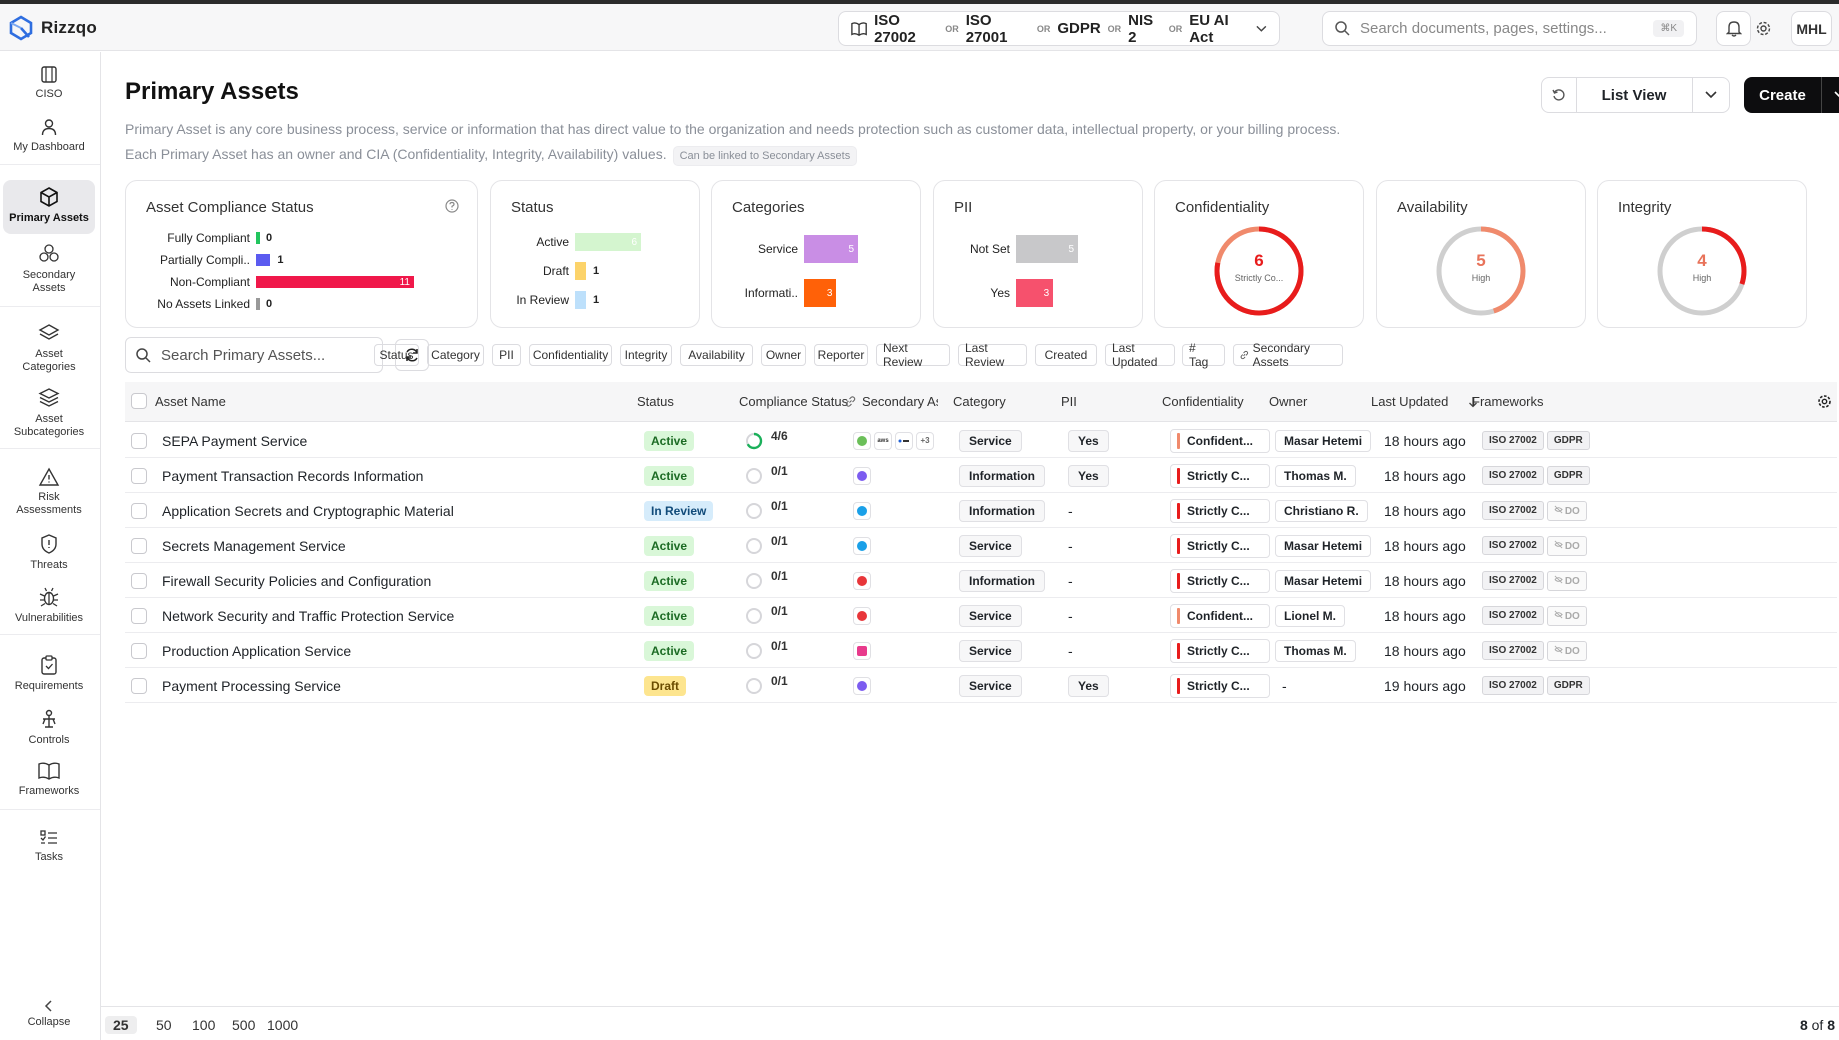 Image resolution: width=1839 pixels, height=1040 pixels. I want to click on sidebar-item-frameworks: Frameworks, so click(49, 779).